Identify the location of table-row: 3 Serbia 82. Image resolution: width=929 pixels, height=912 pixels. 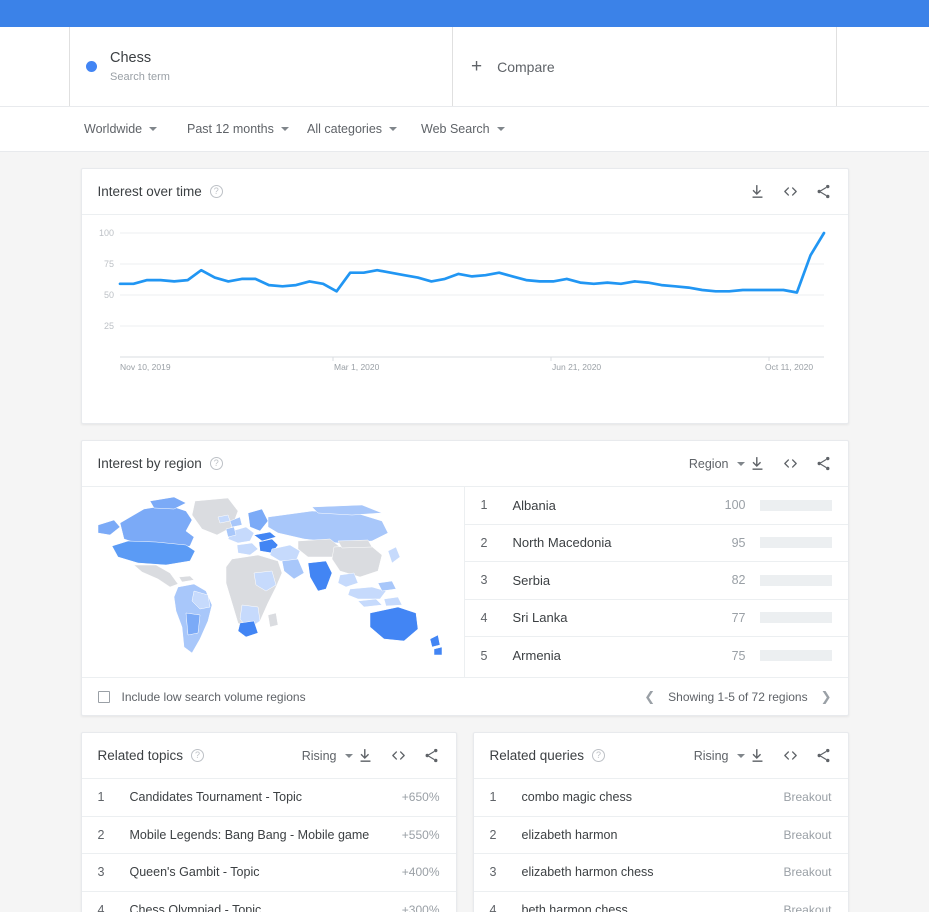
(656, 581).